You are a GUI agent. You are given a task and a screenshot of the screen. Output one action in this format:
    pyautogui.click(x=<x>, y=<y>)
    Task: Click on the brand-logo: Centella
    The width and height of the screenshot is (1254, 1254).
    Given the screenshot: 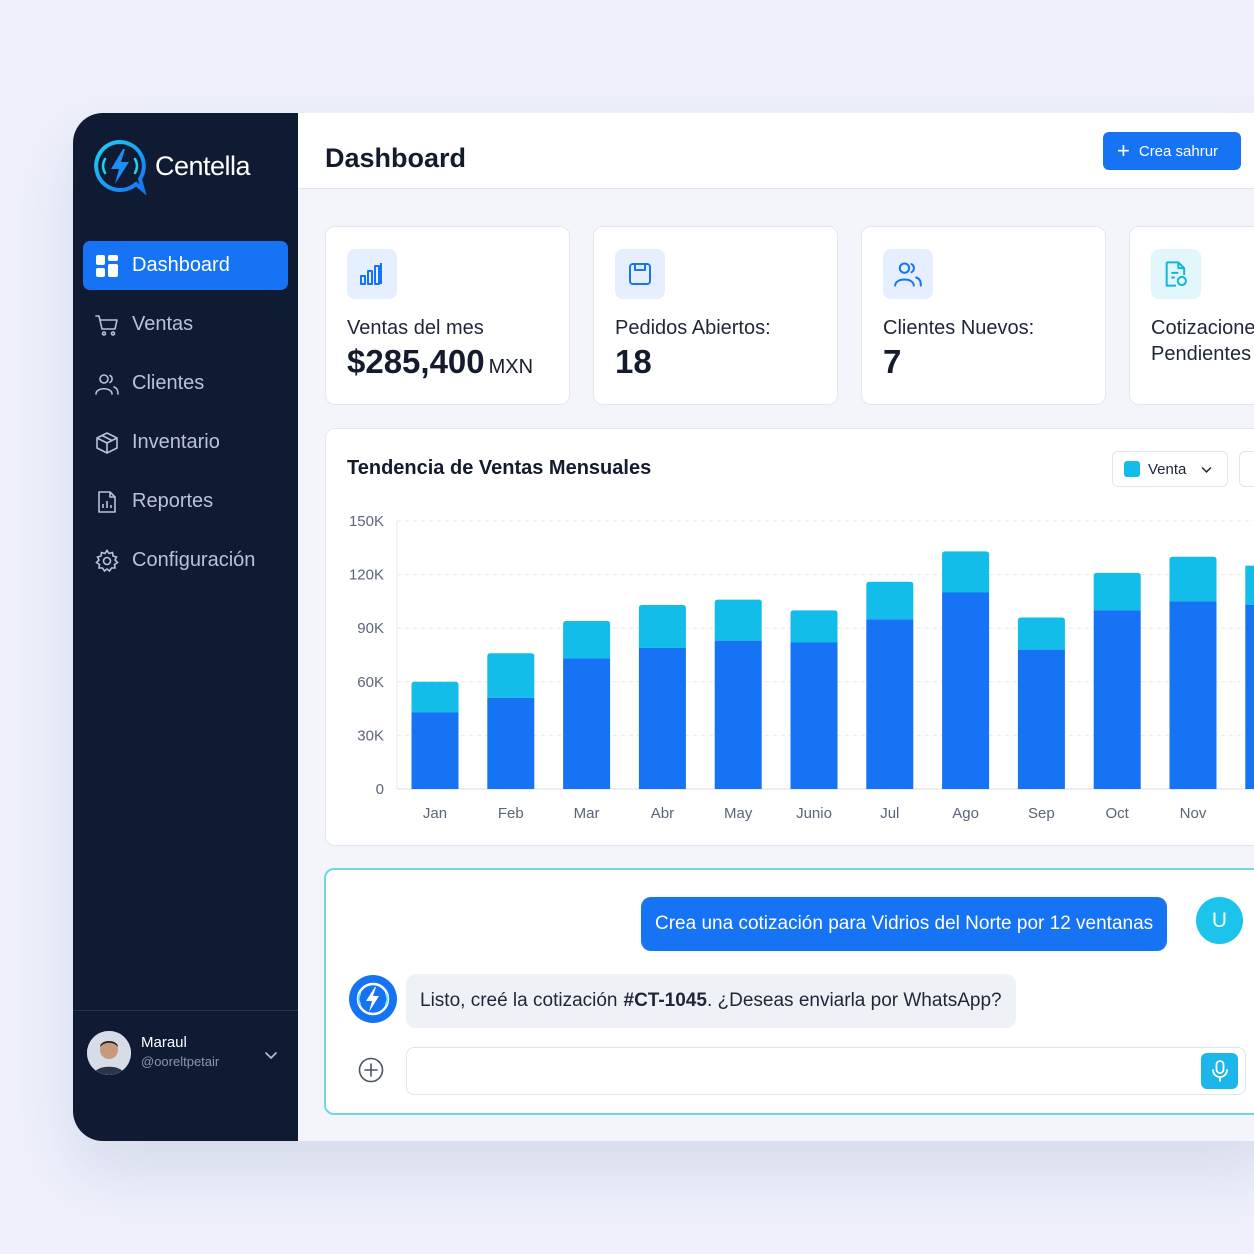 What is the action you would take?
    pyautogui.click(x=171, y=166)
    